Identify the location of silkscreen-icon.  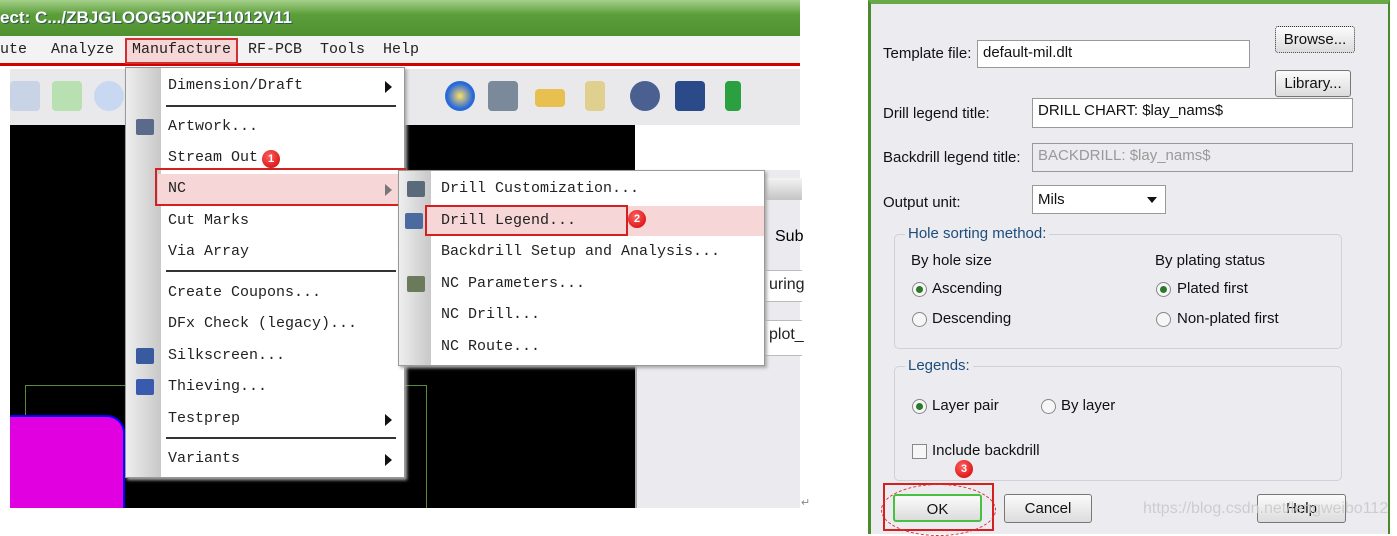
(145, 356).